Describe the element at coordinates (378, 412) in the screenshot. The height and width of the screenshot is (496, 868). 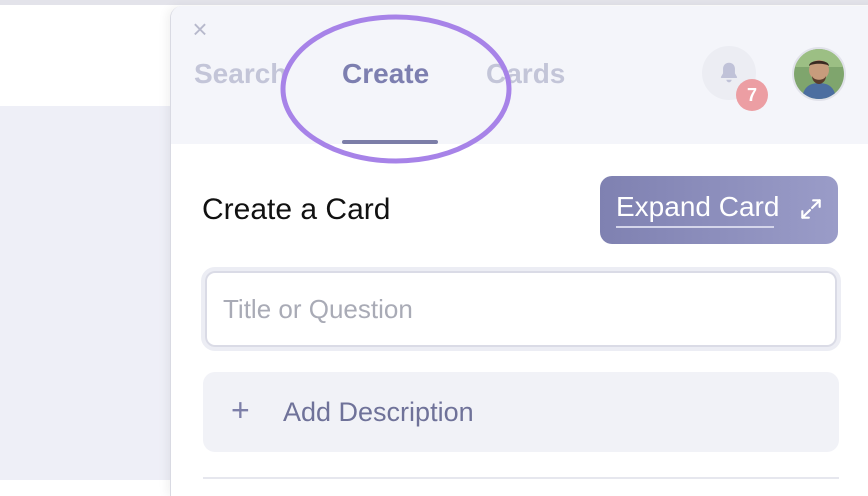
I see `add-description-label: Add Description` at that location.